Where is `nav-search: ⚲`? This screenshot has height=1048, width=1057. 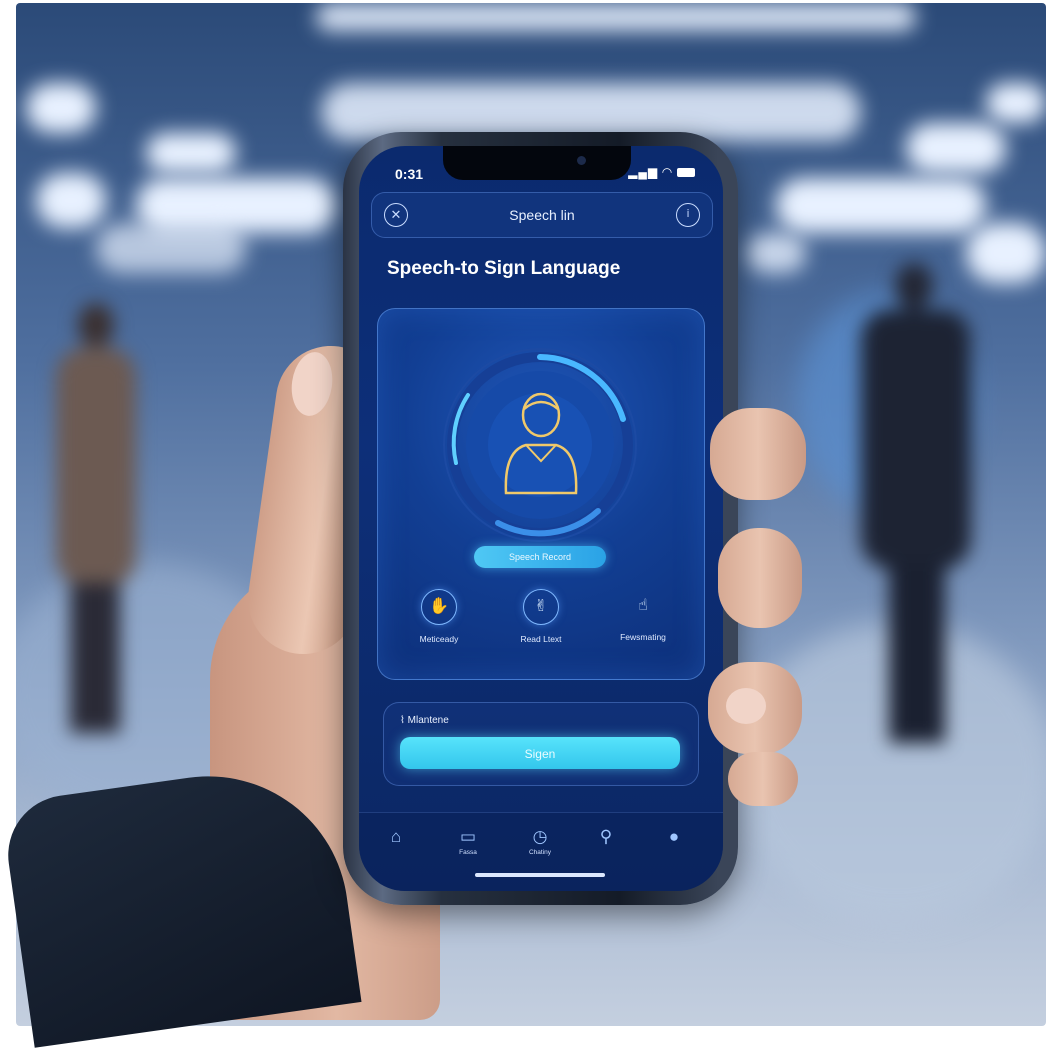 nav-search: ⚲ is located at coordinates (606, 838).